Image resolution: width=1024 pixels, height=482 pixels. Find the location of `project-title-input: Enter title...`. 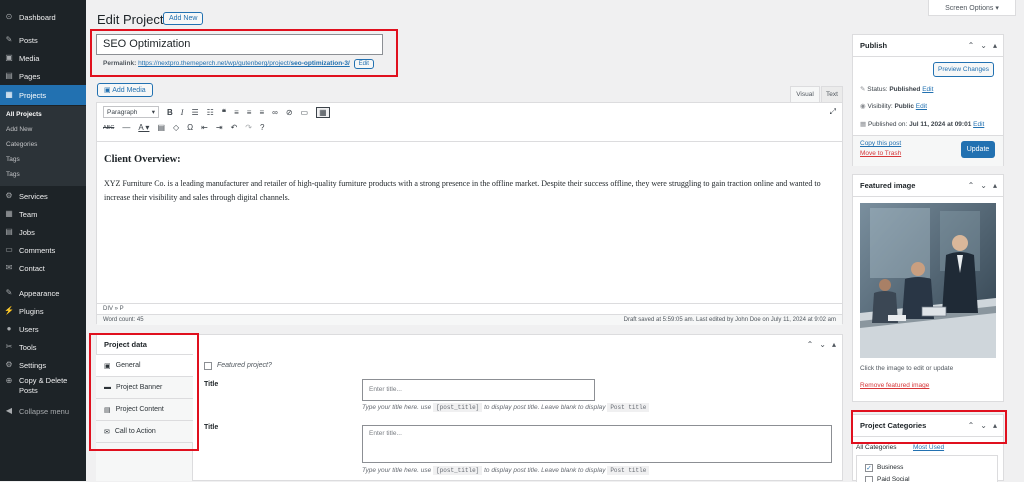

project-title-input: Enter title... is located at coordinates (478, 390).